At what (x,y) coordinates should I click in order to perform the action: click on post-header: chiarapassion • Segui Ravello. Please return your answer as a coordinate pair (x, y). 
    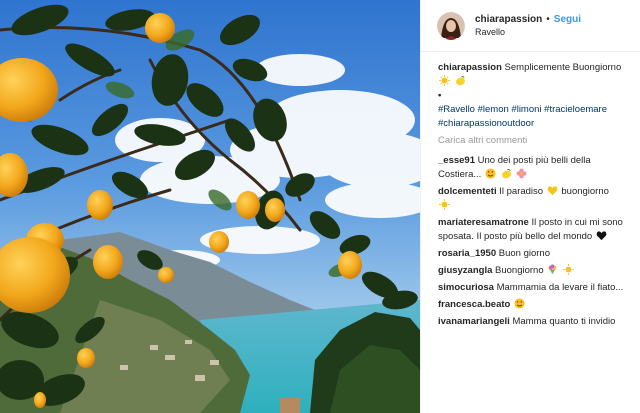
    Looking at the image, I should click on (530, 26).